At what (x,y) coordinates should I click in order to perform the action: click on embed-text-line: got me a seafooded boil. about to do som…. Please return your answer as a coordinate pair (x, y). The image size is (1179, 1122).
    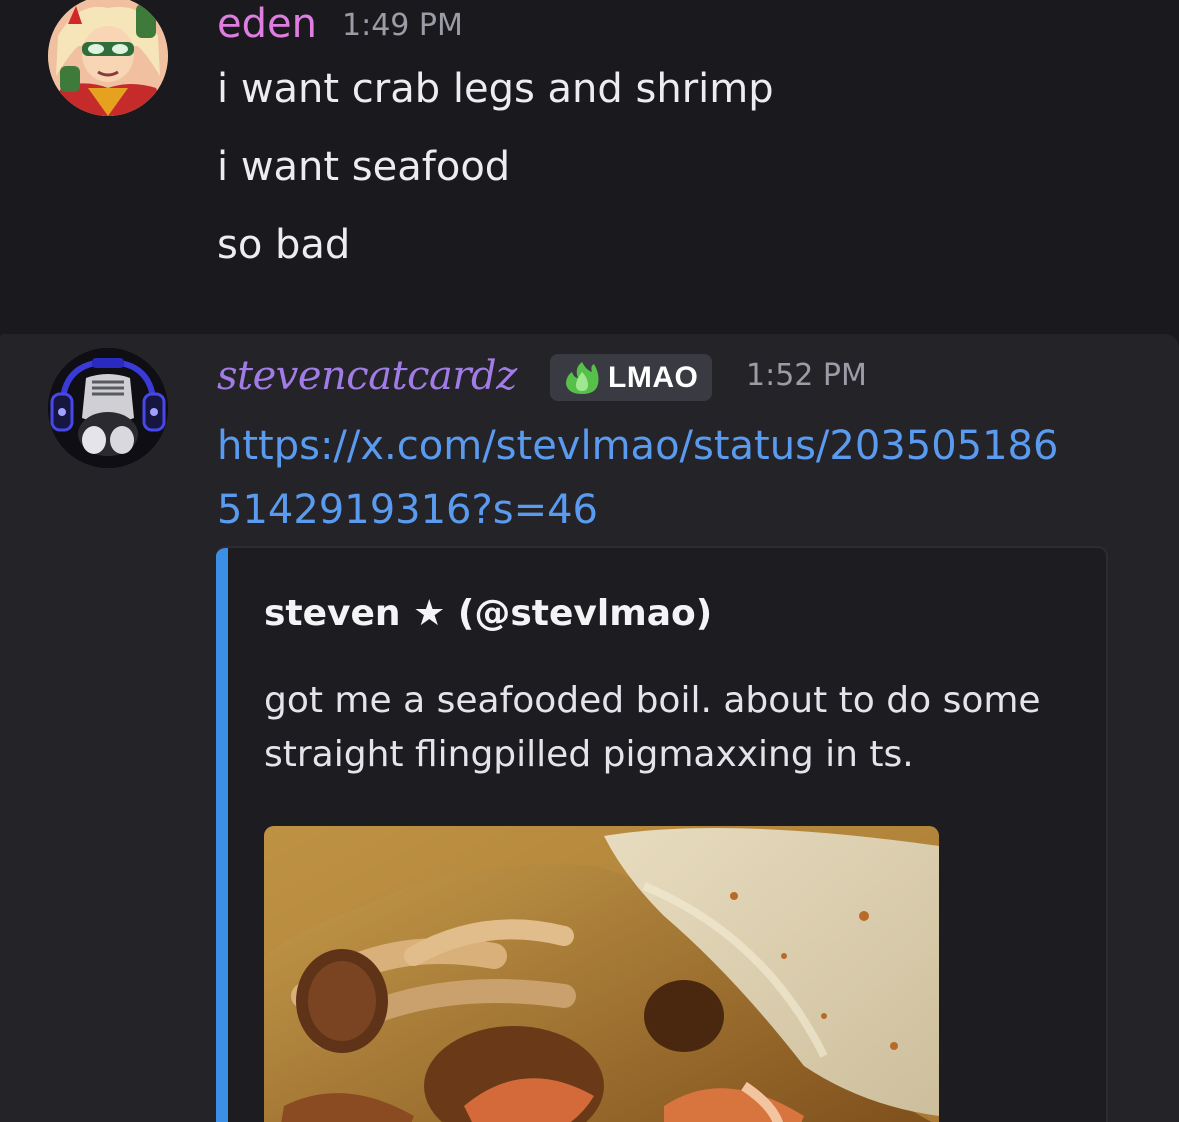
    Looking at the image, I should click on (652, 700).